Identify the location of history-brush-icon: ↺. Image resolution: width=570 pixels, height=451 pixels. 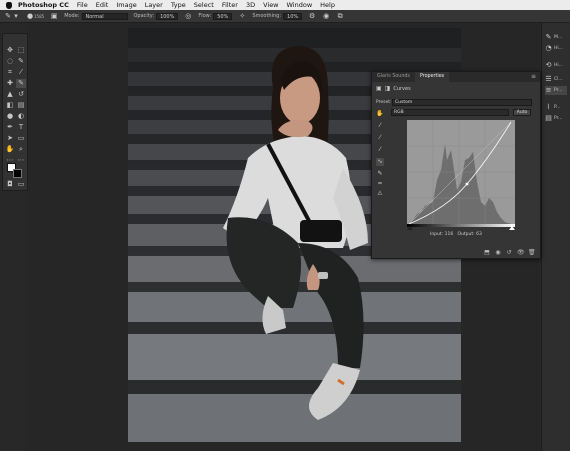
(21, 94).